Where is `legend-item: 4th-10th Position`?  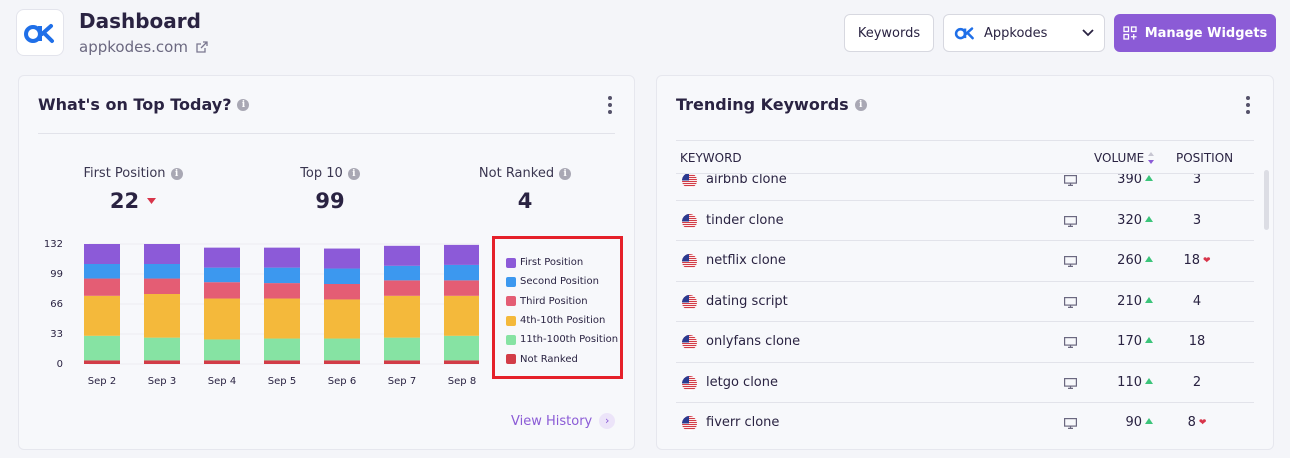 legend-item: 4th-10th Position is located at coordinates (563, 320).